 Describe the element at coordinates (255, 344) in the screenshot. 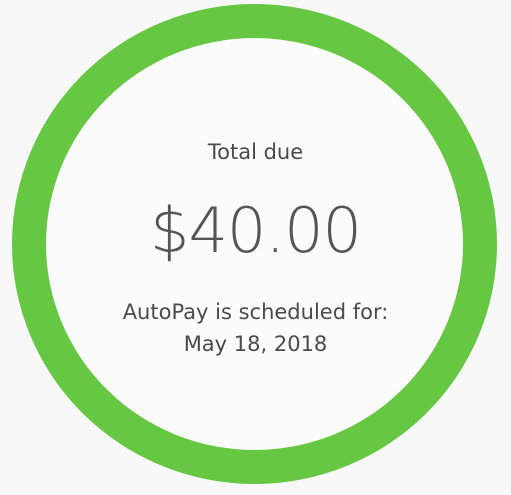

I see `autopay-date: May 18, 2018` at that location.